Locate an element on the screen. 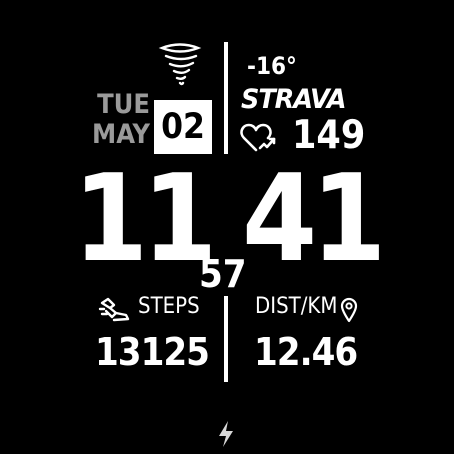 This screenshot has width=454, height=454. temperature-value: -16° is located at coordinates (272, 66).